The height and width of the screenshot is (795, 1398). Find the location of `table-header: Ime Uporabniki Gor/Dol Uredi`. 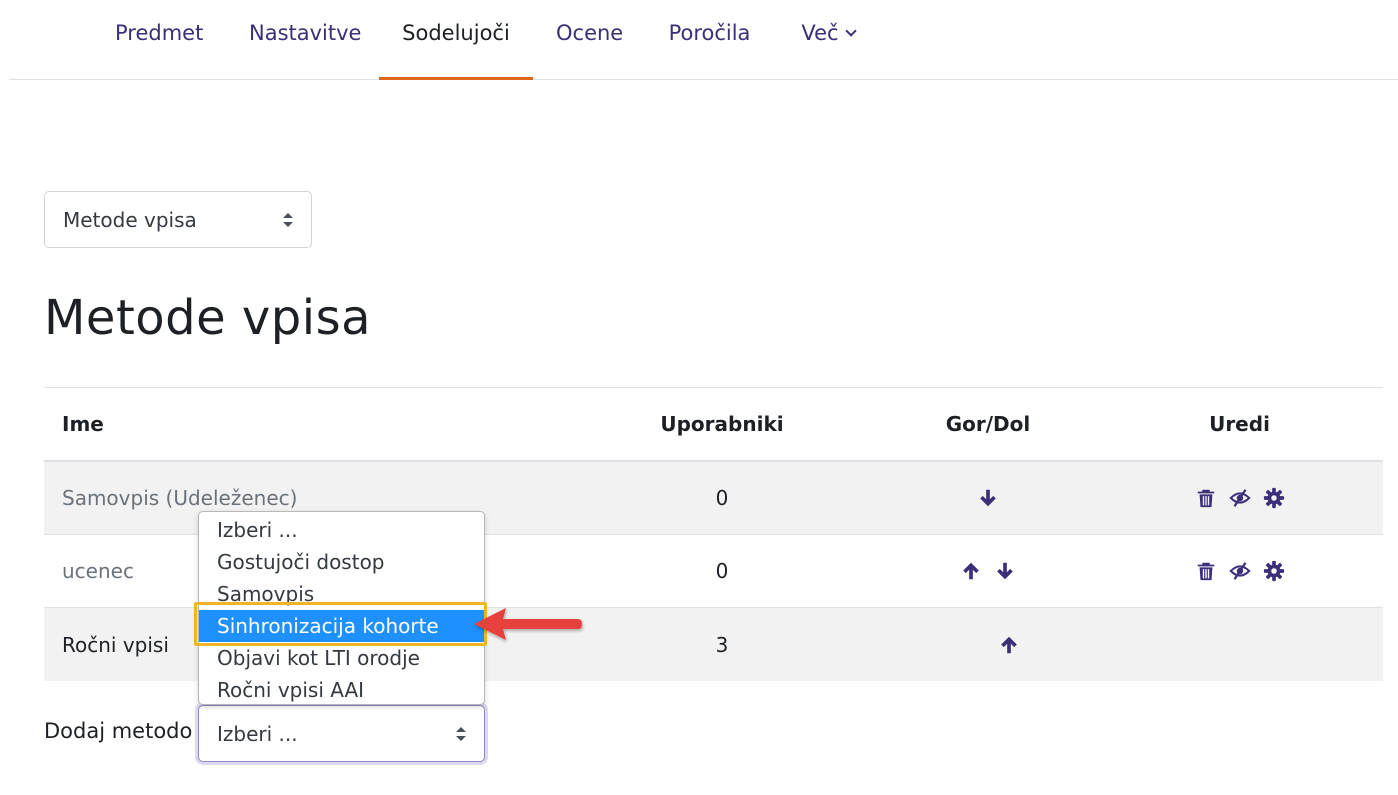

table-header: Ime Uporabniki Gor/Dol Uredi is located at coordinates (713, 425).